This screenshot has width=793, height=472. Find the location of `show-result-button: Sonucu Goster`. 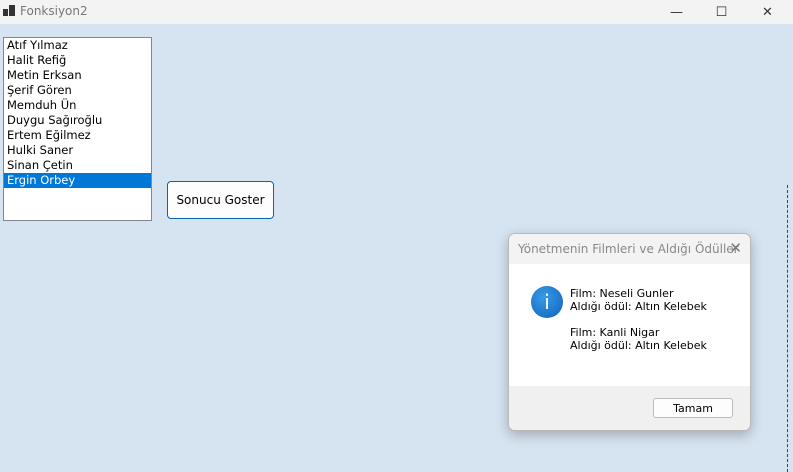

show-result-button: Sonucu Goster is located at coordinates (220, 200).